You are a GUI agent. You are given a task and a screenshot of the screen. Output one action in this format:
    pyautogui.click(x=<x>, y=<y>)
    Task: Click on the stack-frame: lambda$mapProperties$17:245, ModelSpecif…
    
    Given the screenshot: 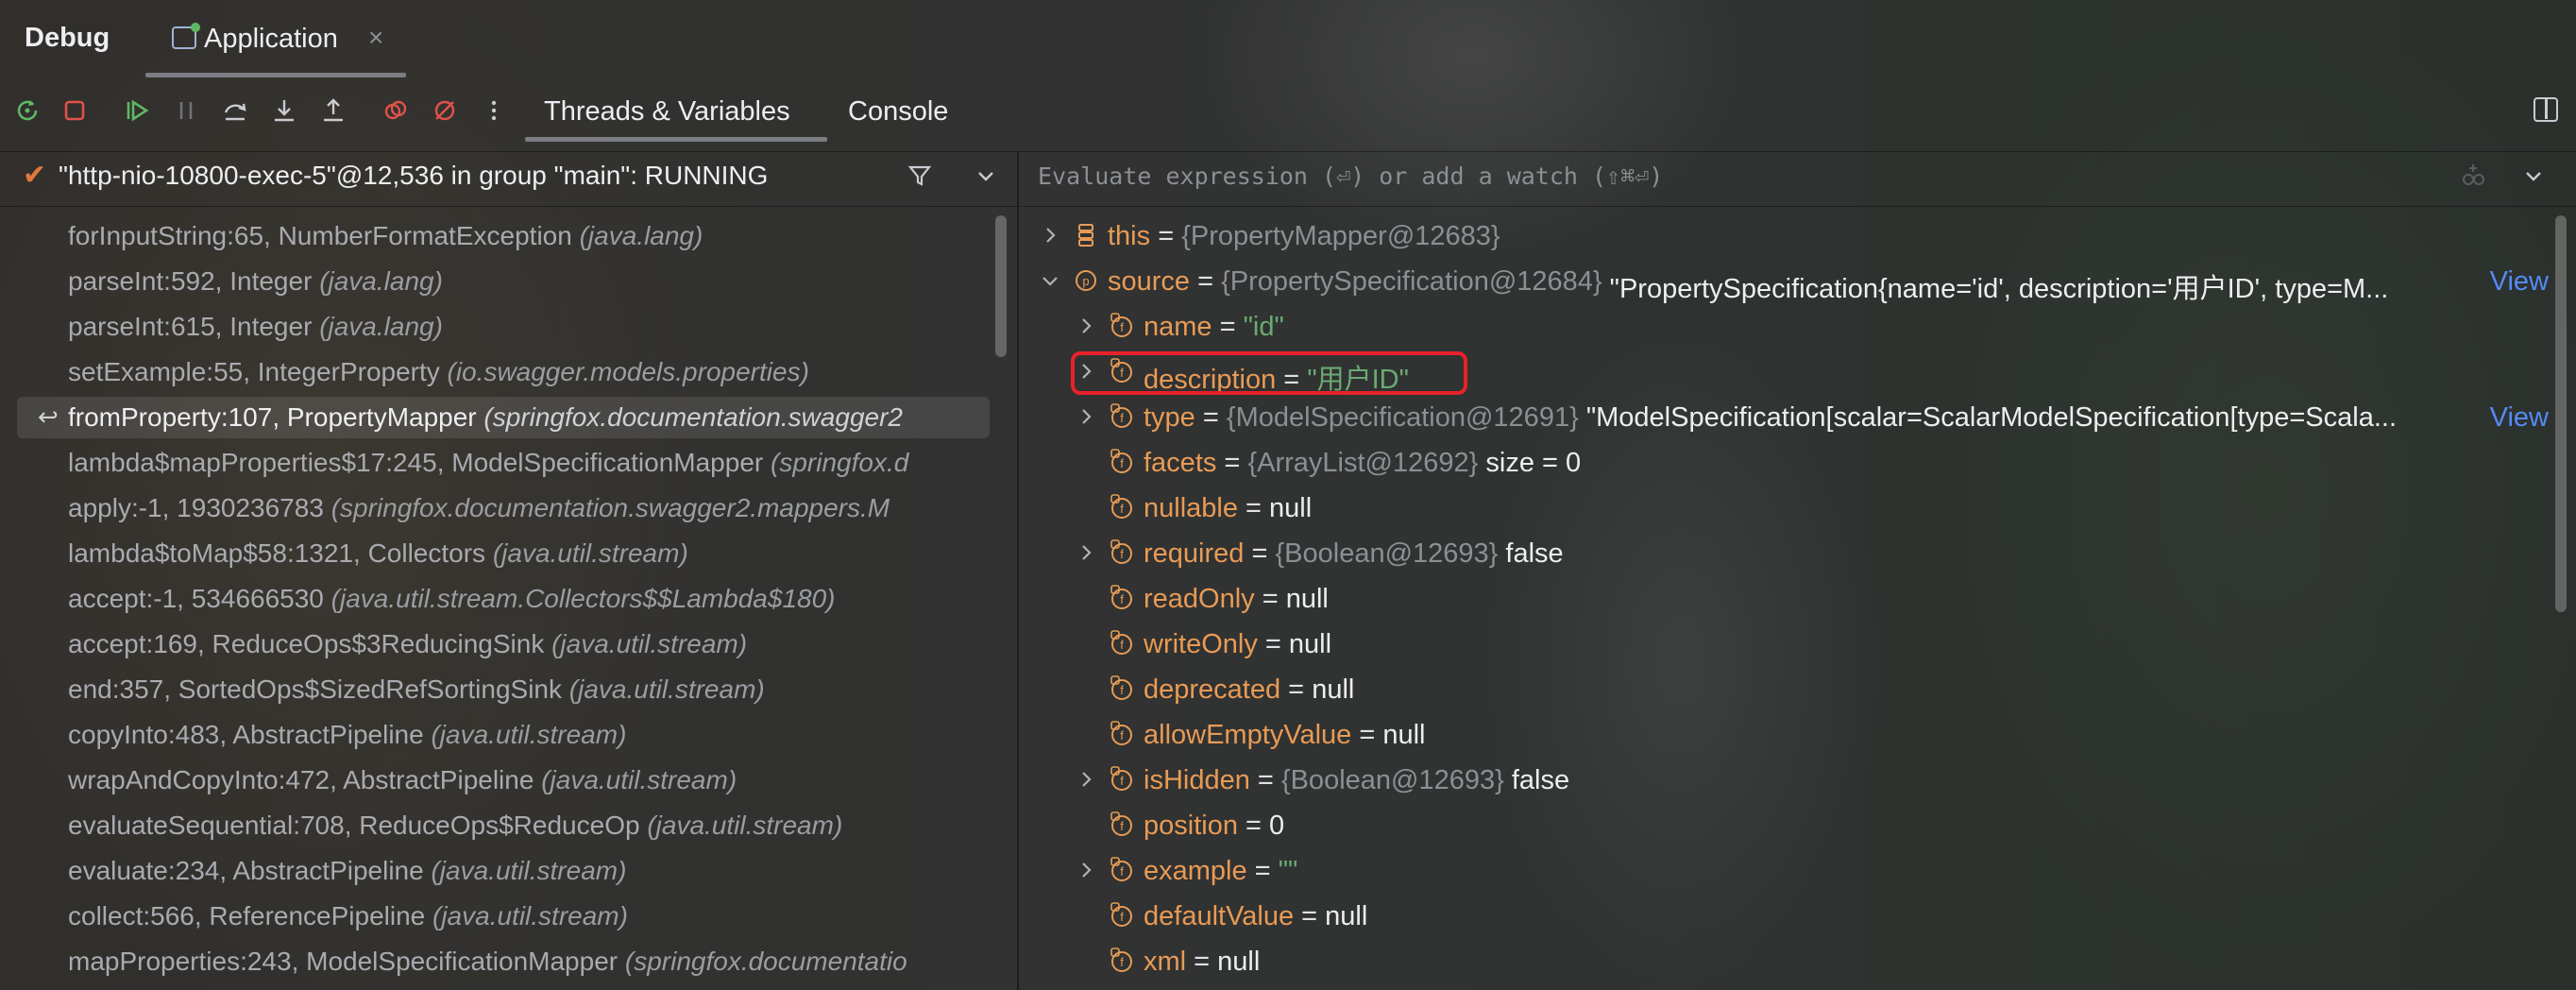 What is the action you would take?
    pyautogui.click(x=503, y=463)
    